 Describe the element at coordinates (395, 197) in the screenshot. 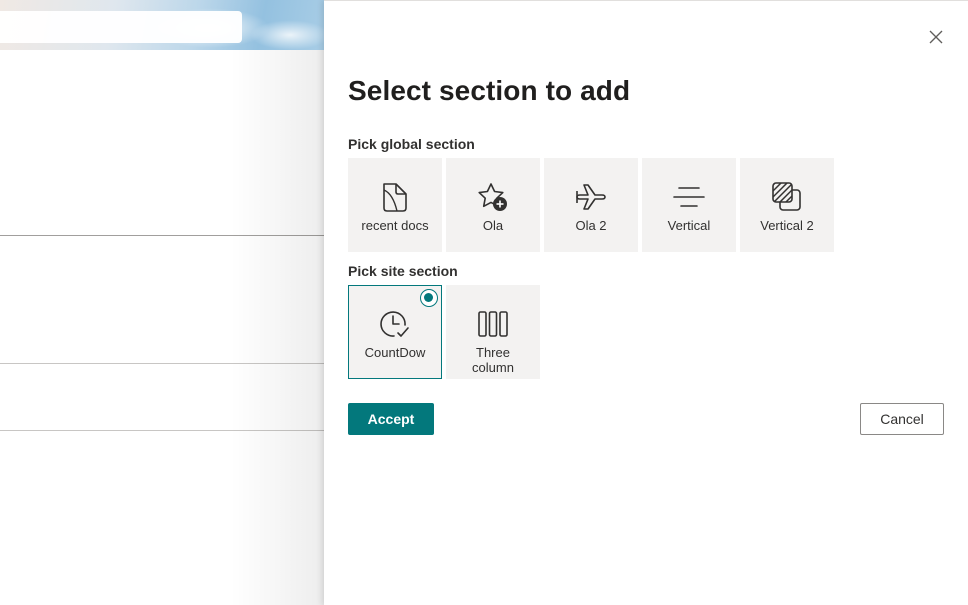

I see `document-icon` at that location.